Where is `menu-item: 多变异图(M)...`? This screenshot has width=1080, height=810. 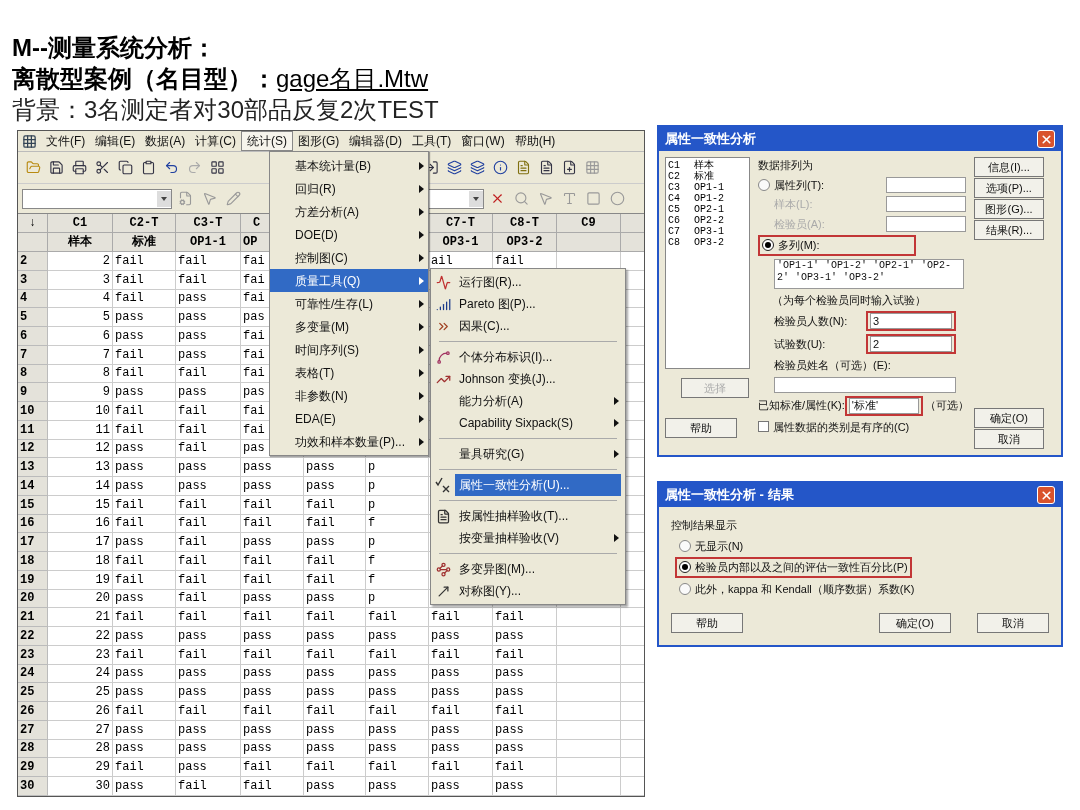 menu-item: 多变异图(M)... is located at coordinates (538, 569).